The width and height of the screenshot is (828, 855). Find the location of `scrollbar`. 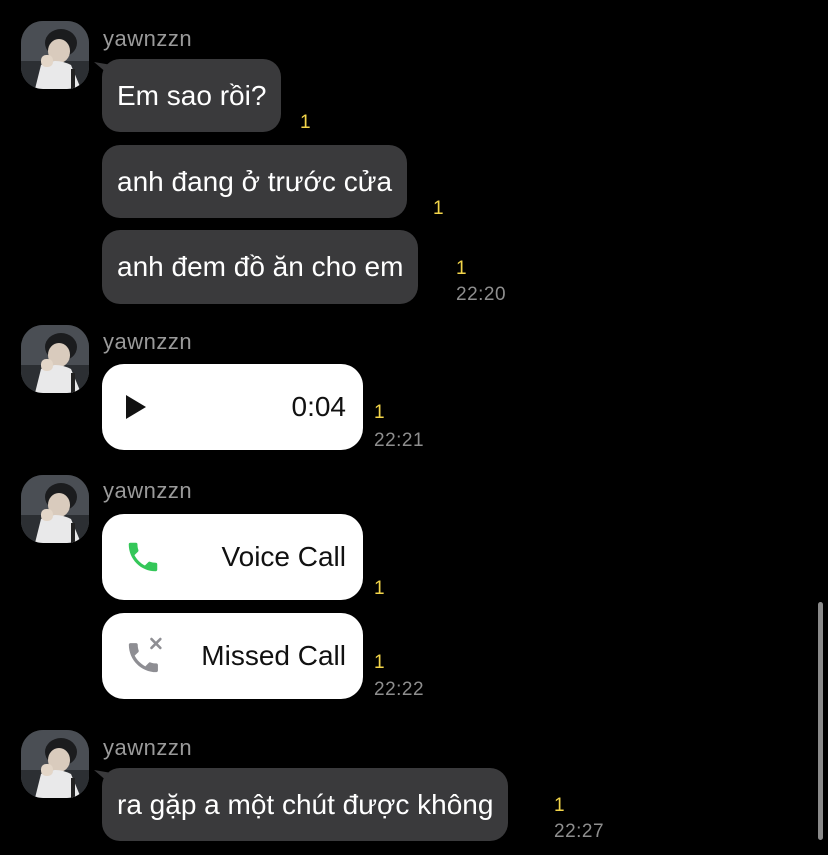

scrollbar is located at coordinates (820, 721).